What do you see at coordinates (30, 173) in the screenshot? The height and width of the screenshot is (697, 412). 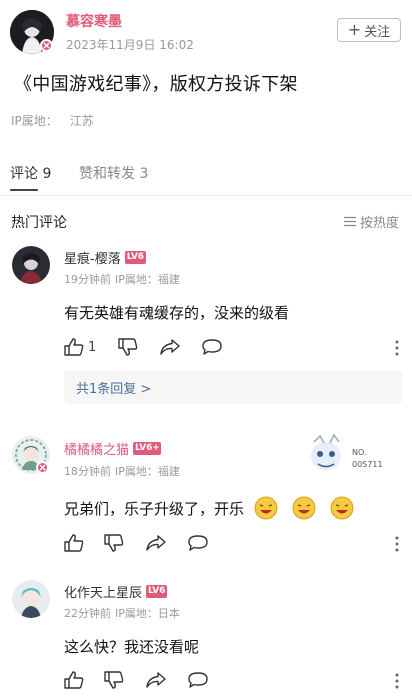 I see `tab-comments: 评论 9` at bounding box center [30, 173].